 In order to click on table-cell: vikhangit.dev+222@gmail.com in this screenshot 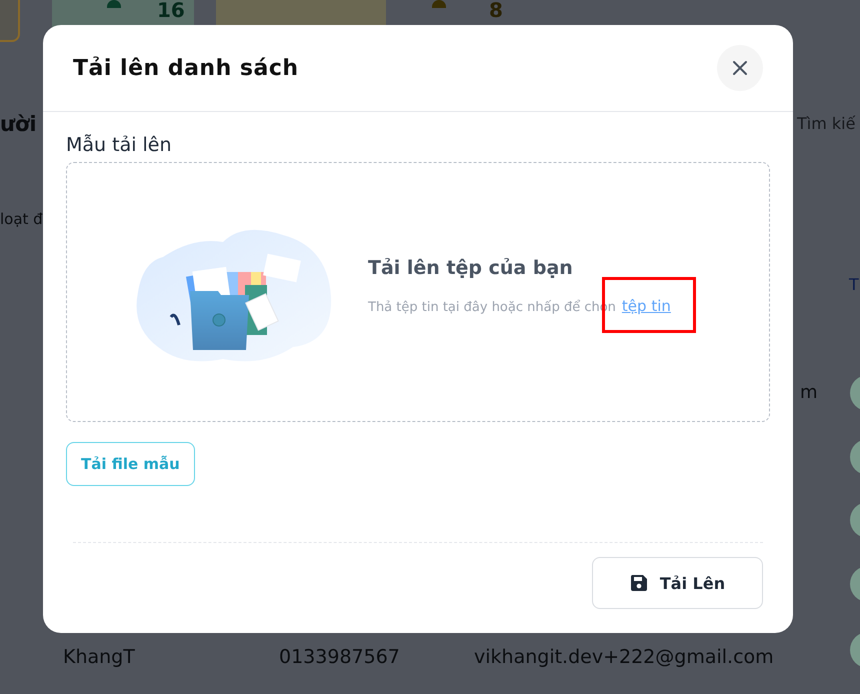, I will do `click(624, 657)`.